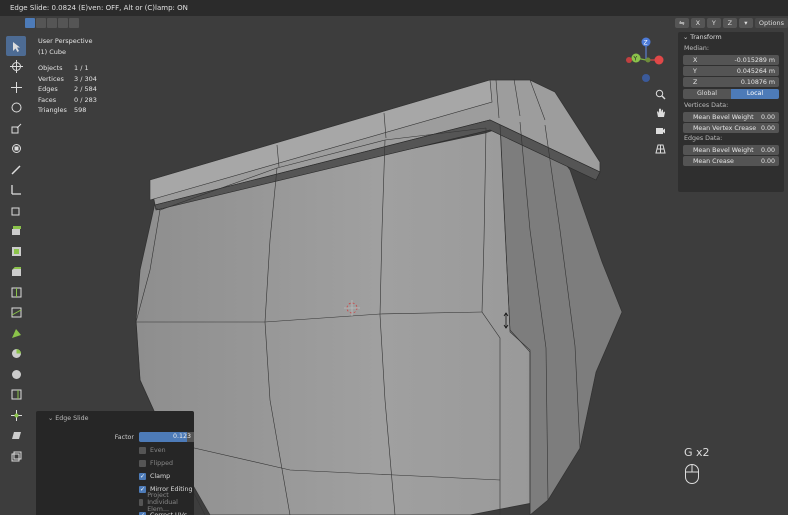  I want to click on poly-build-icon, so click(16, 333).